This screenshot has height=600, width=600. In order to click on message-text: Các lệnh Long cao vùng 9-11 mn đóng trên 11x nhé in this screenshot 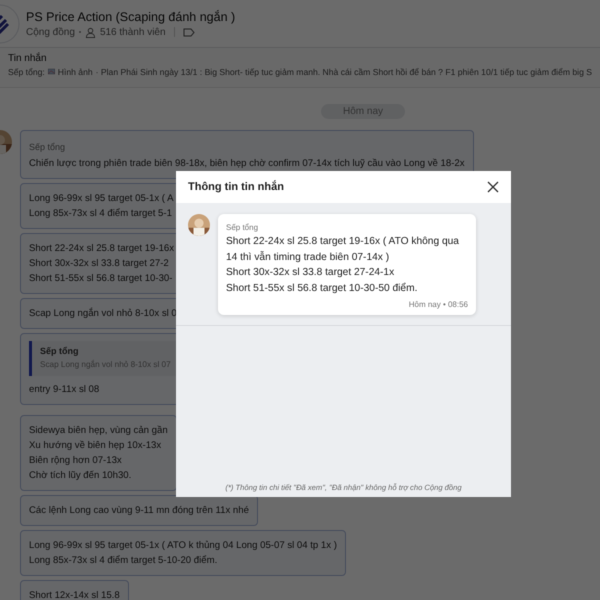, I will do `click(139, 511)`.